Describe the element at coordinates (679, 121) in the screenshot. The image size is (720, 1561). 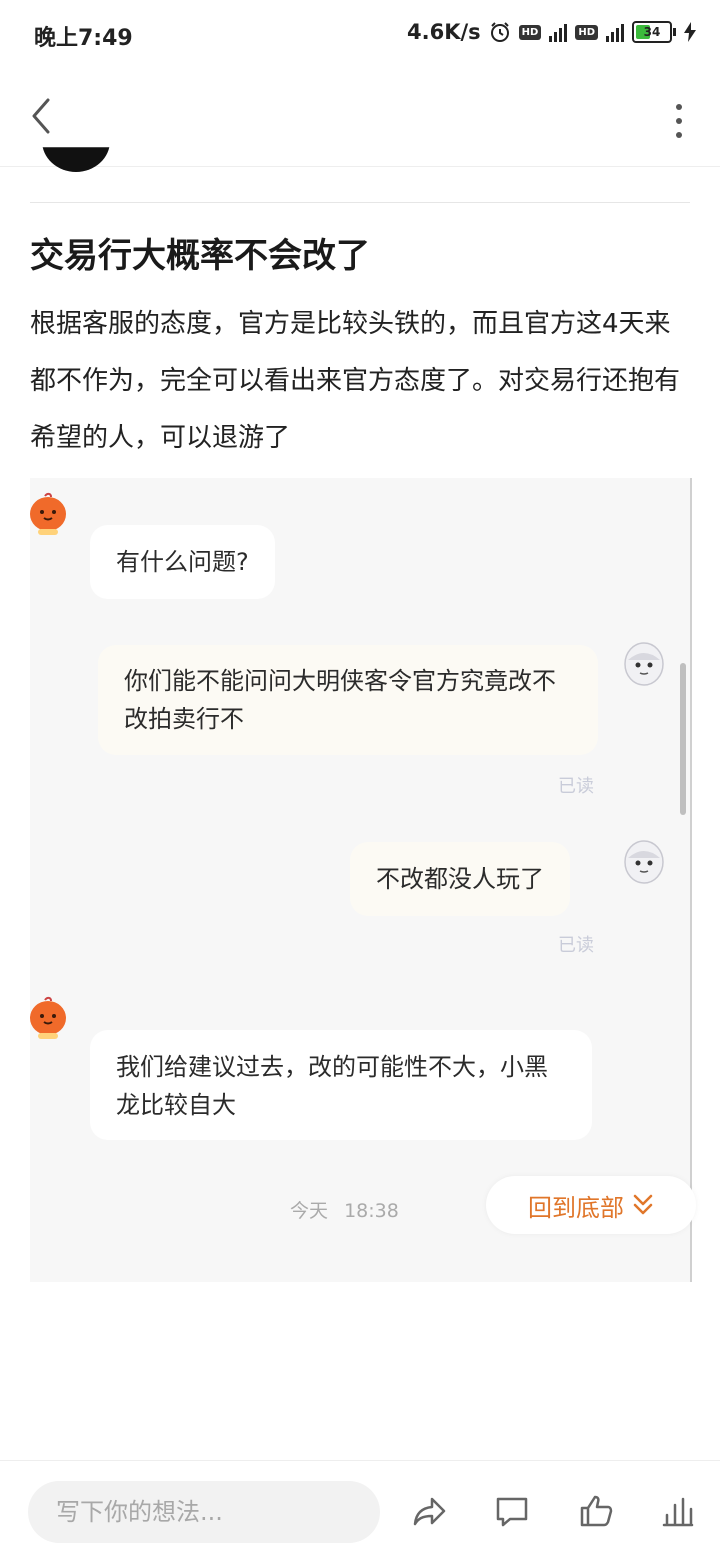
I see `more-icon` at that location.